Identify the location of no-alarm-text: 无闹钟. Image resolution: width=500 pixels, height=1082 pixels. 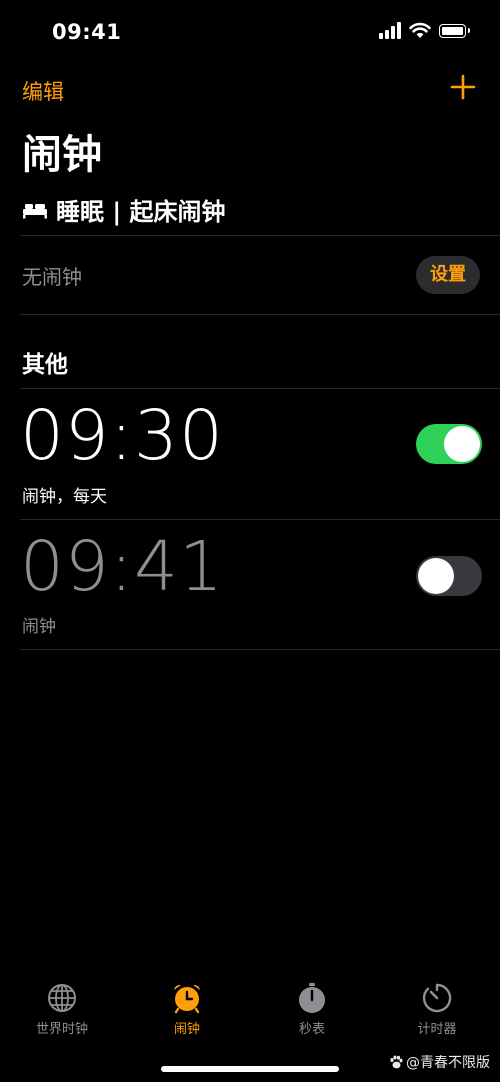
(52, 277).